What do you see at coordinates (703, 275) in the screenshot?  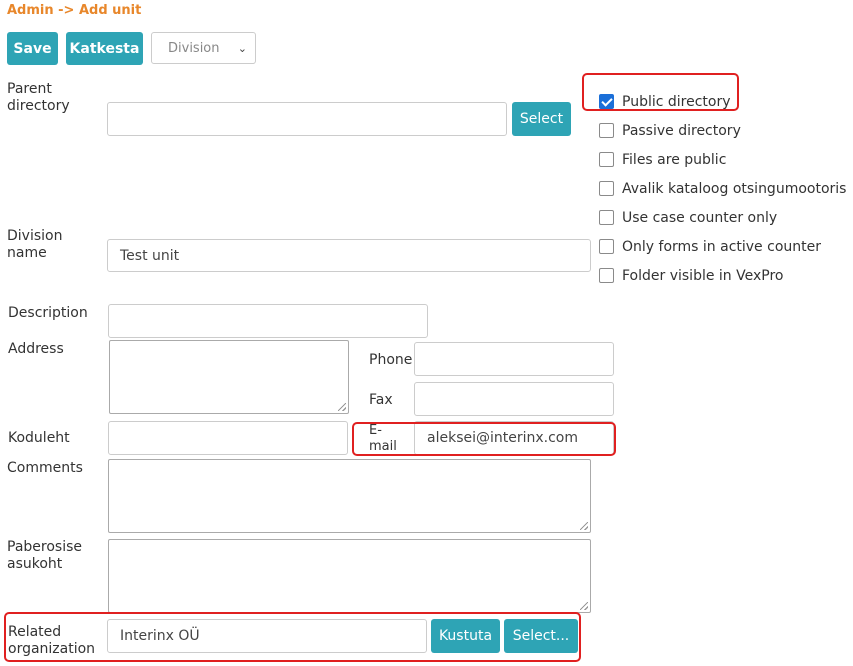 I see `checkbox-label: Folder visible in VexPro` at bounding box center [703, 275].